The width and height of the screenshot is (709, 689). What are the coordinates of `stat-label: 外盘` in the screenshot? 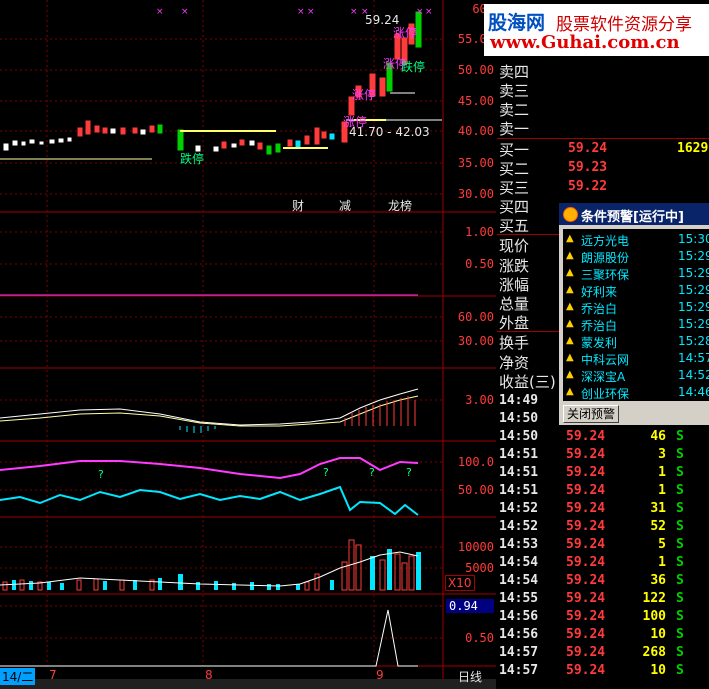 It's located at (514, 323).